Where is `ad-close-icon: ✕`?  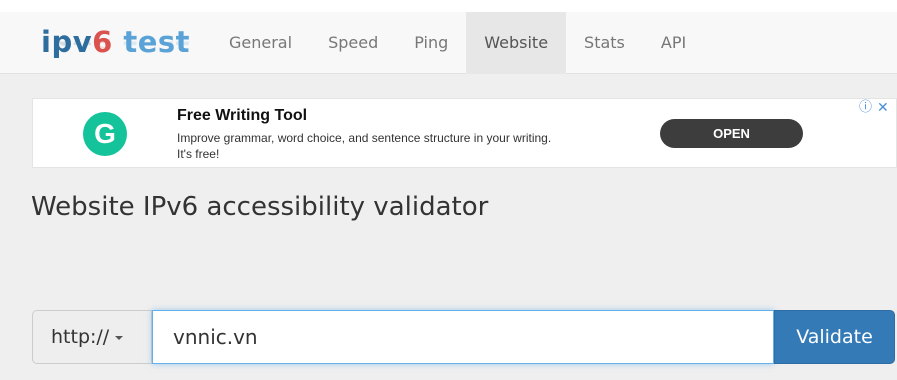 ad-close-icon: ✕ is located at coordinates (883, 108).